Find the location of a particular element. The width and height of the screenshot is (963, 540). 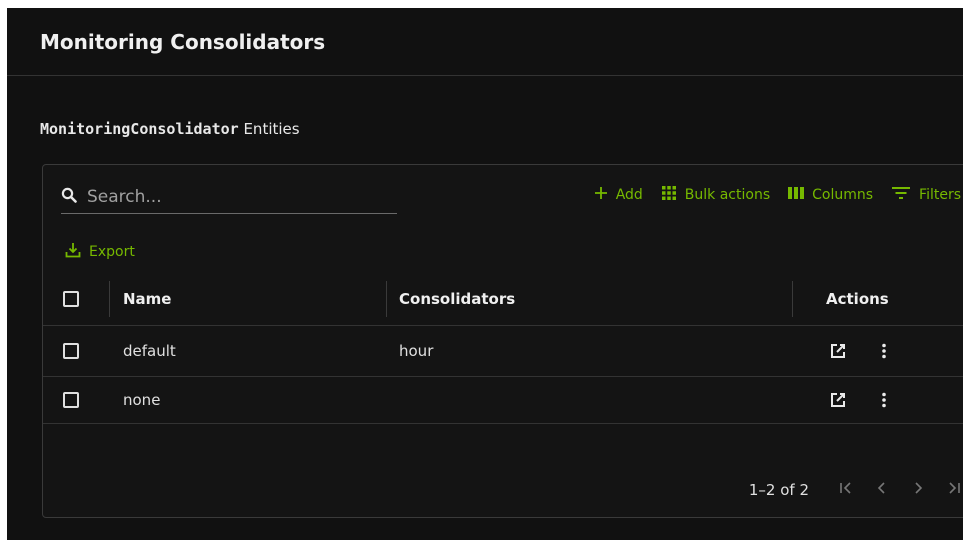

page-header: Monitoring Consolidators is located at coordinates (485, 42).